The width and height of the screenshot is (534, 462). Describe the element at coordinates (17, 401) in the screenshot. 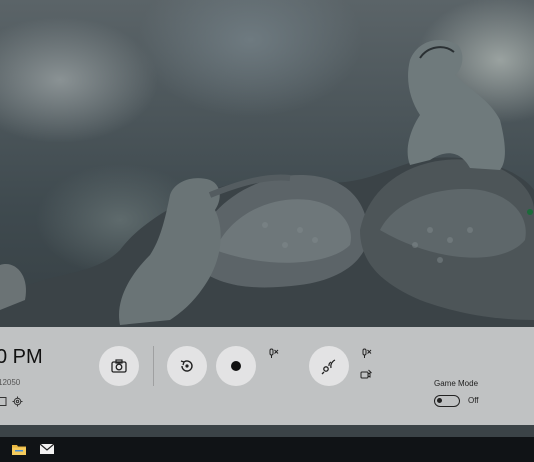

I see `gear-icon` at that location.